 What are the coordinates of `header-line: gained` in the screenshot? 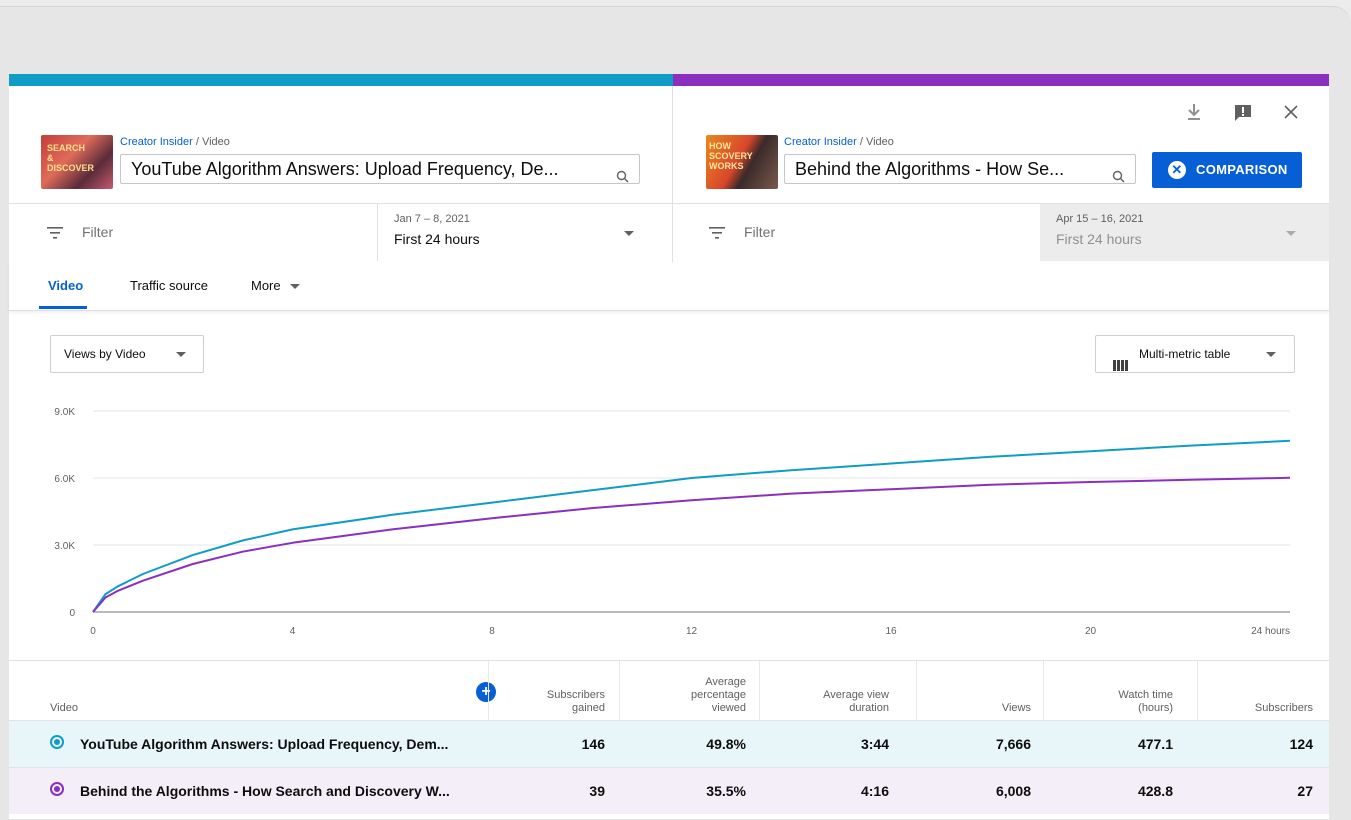 It's located at (588, 708).